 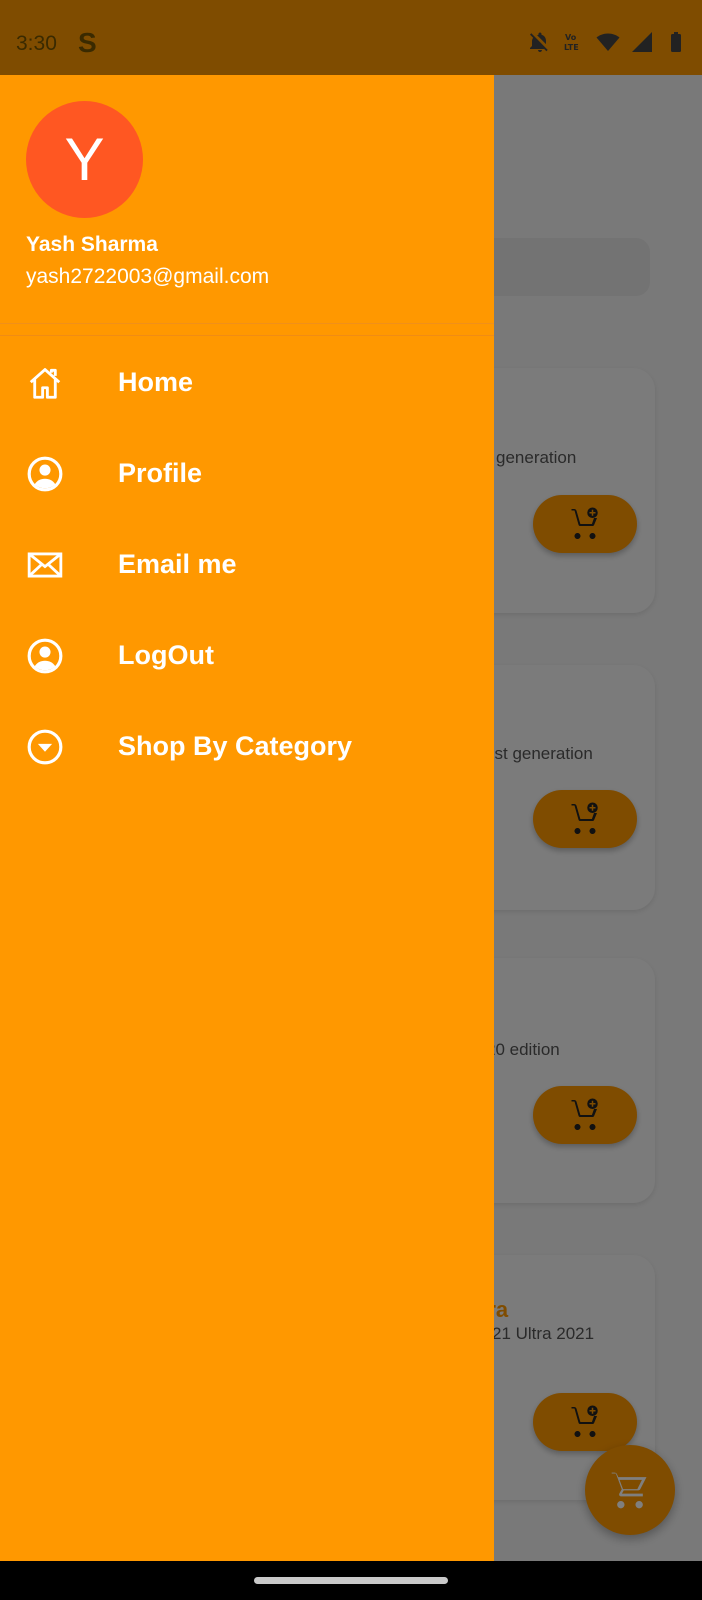 What do you see at coordinates (156, 382) in the screenshot?
I see `menu-label: Home` at bounding box center [156, 382].